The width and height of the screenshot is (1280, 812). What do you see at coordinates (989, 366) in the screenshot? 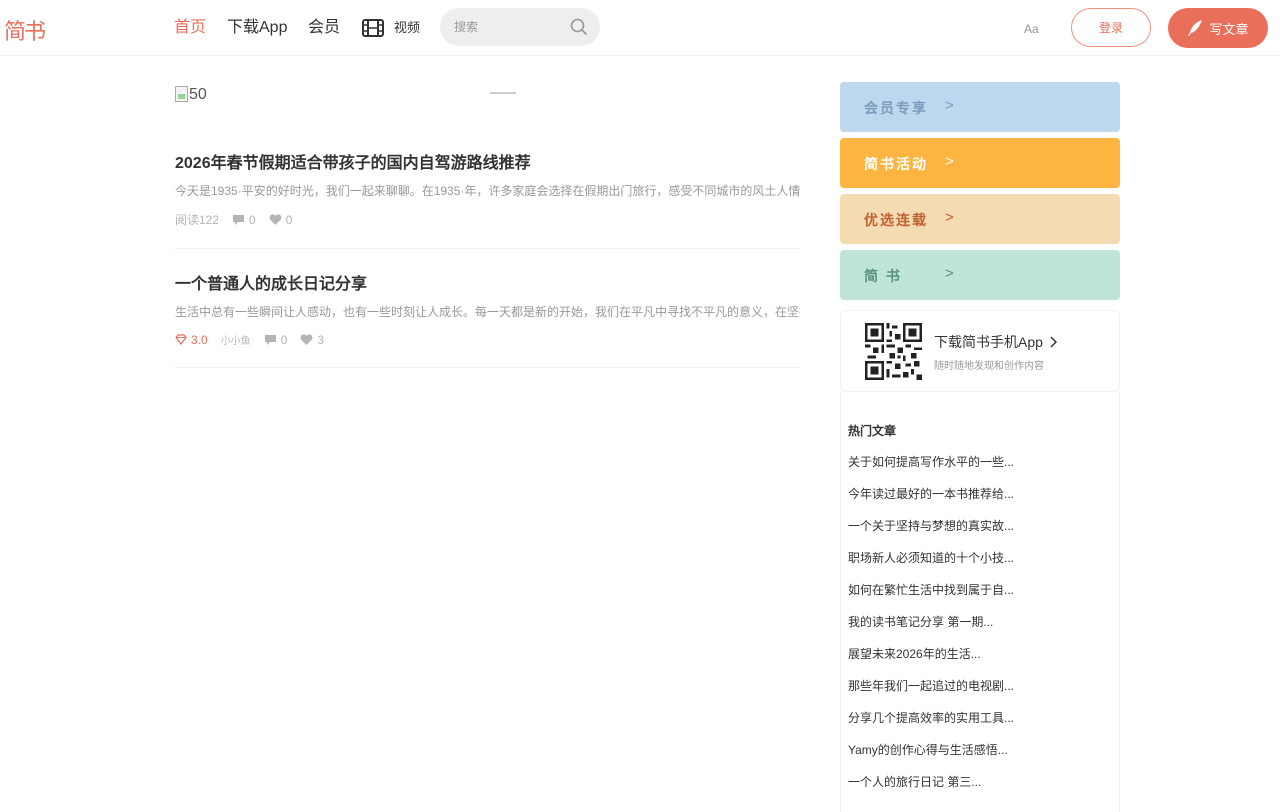
I see `app-download-subtitle: 随时随地发现和创作内容` at bounding box center [989, 366].